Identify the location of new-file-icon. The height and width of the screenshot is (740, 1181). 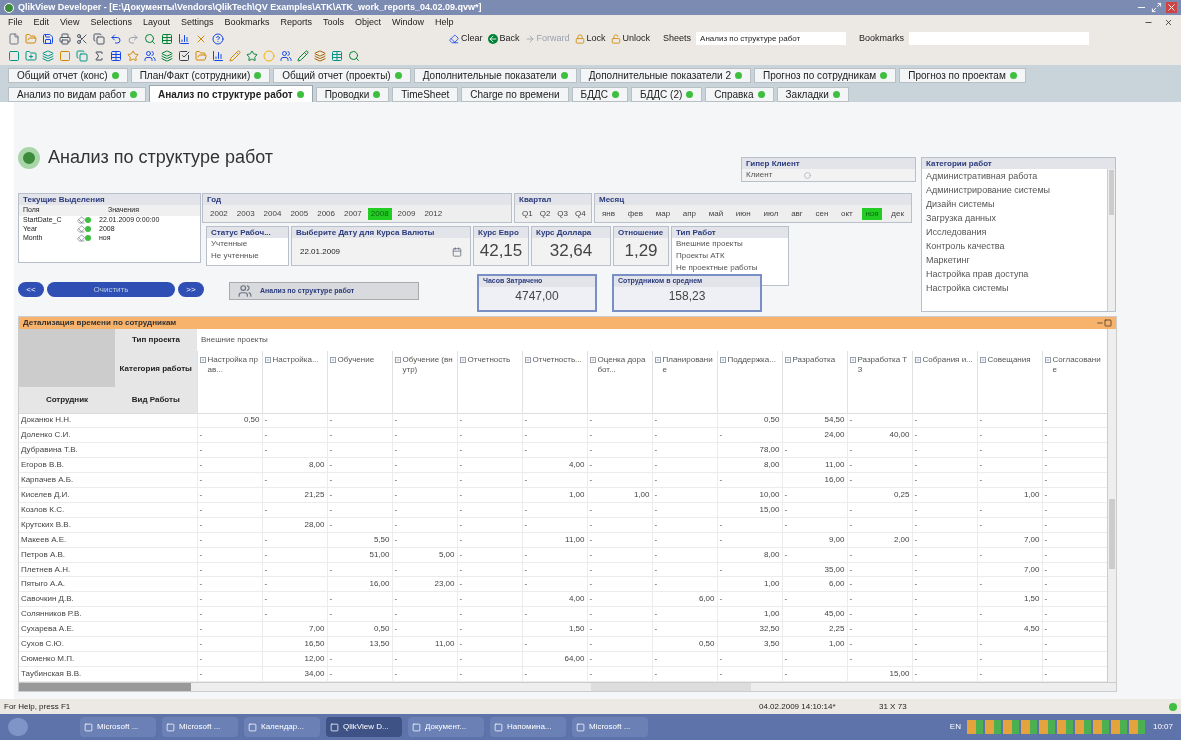
(14, 38).